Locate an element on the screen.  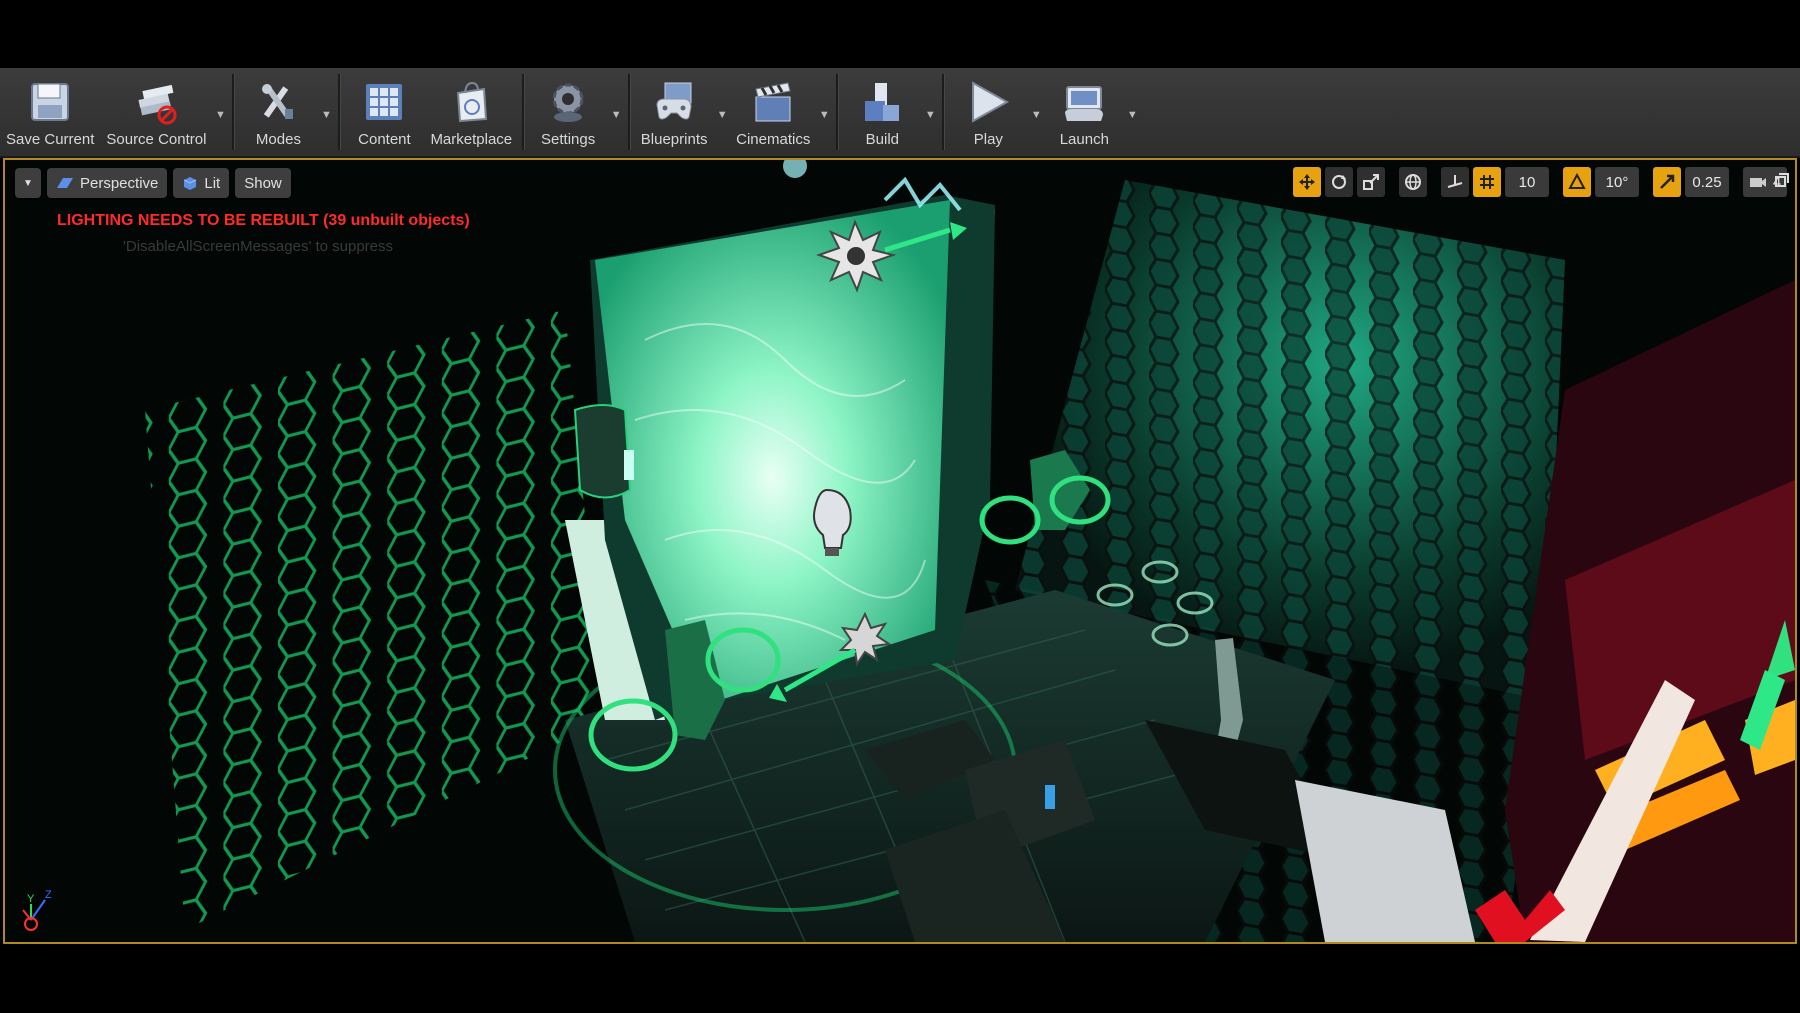
source-control-dropdown: ▼ is located at coordinates (220, 112).